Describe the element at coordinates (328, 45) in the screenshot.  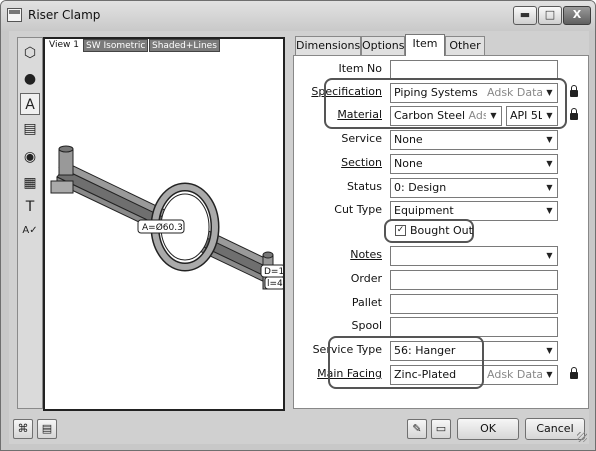
I see `tab-dimensions: Dimensions` at that location.